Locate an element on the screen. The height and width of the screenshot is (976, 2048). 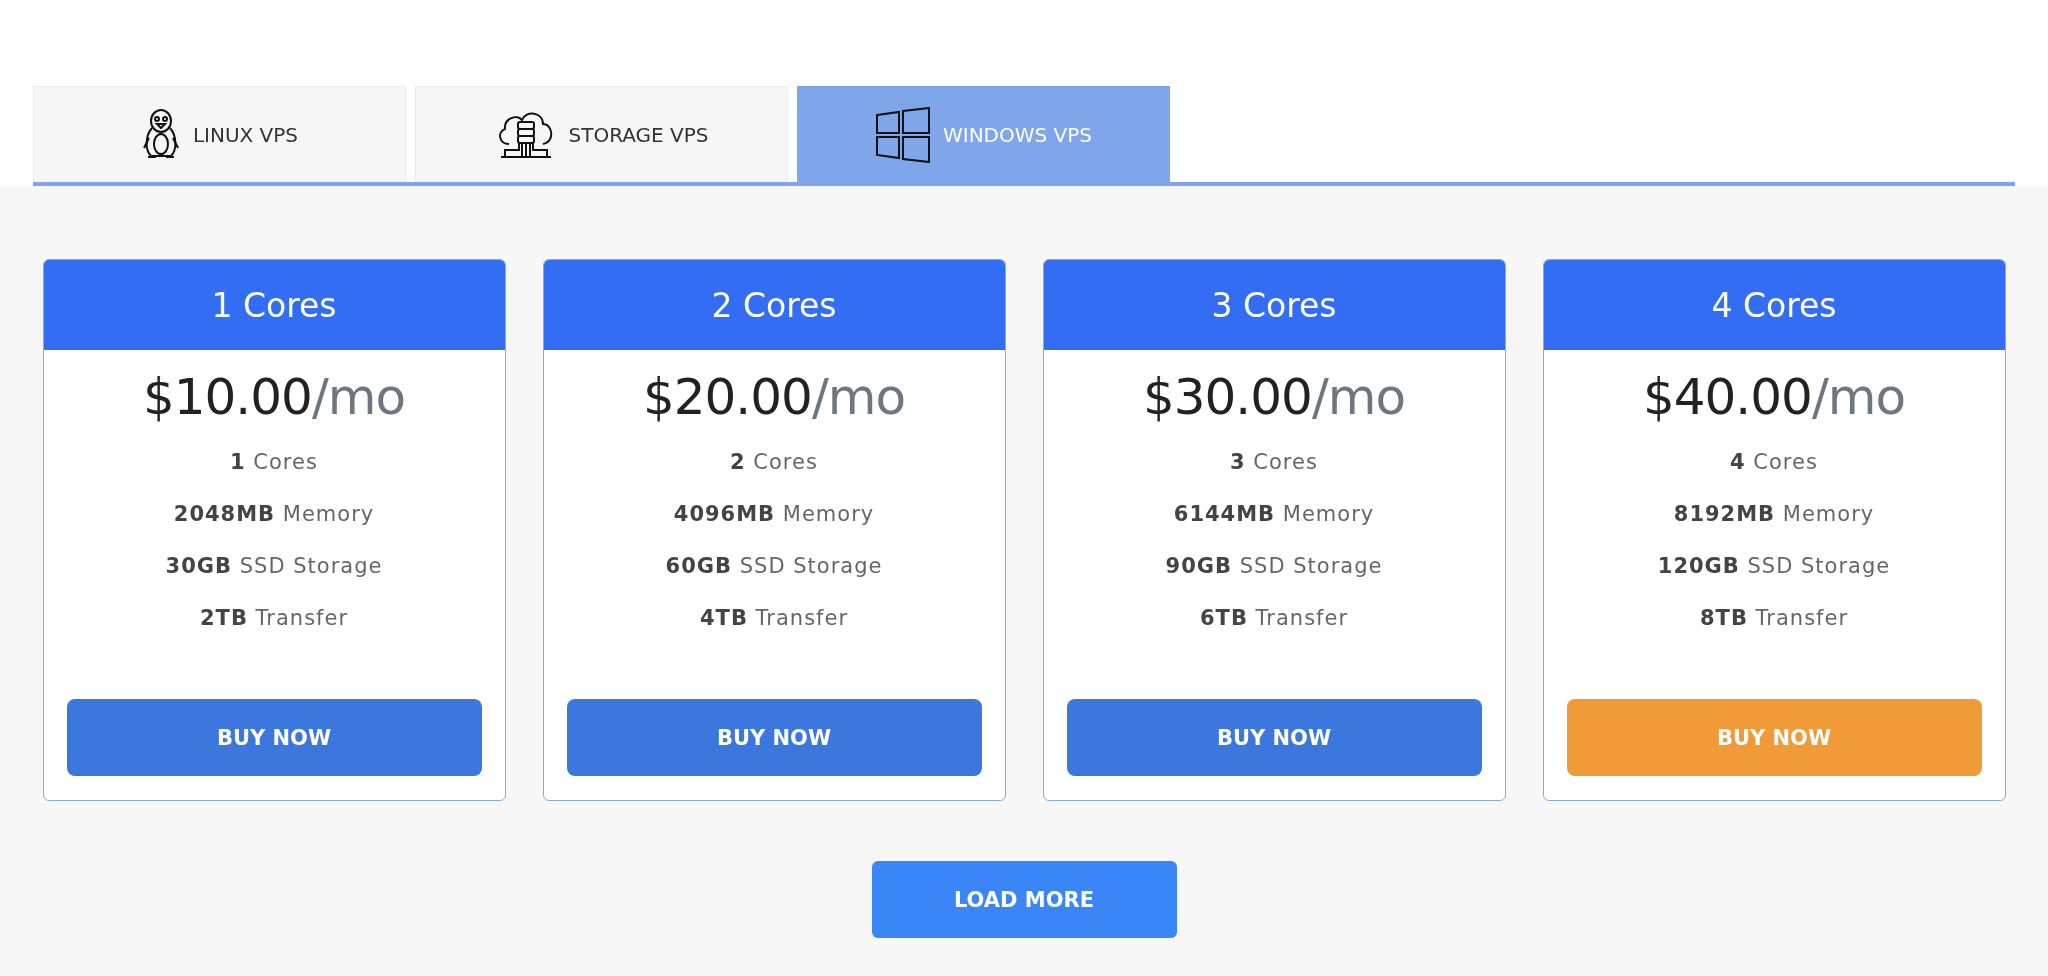
plan-feature: 6144MB Memory is located at coordinates (1274, 514).